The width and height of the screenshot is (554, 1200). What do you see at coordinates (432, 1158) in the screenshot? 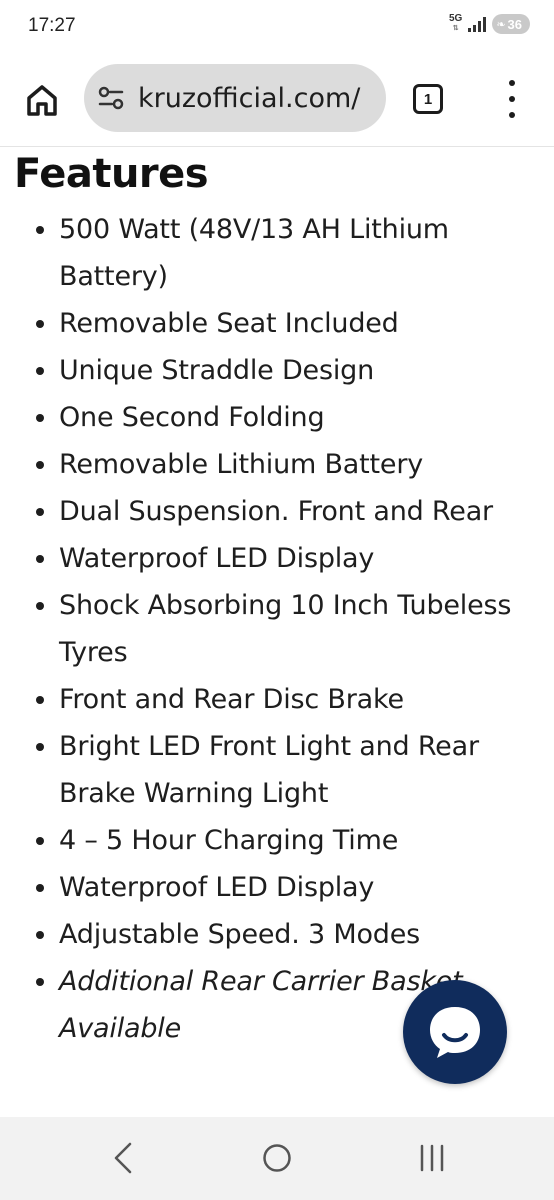
I see `recents-icon` at bounding box center [432, 1158].